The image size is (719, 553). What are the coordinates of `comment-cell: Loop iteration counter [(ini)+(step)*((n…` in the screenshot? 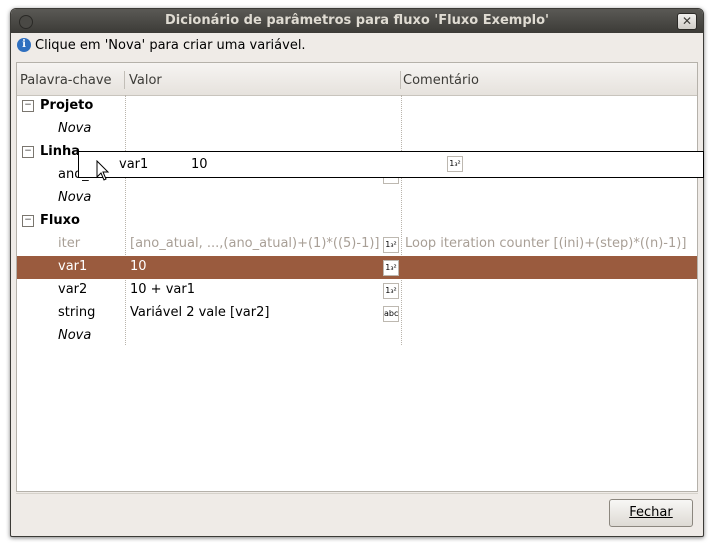 It's located at (545, 243).